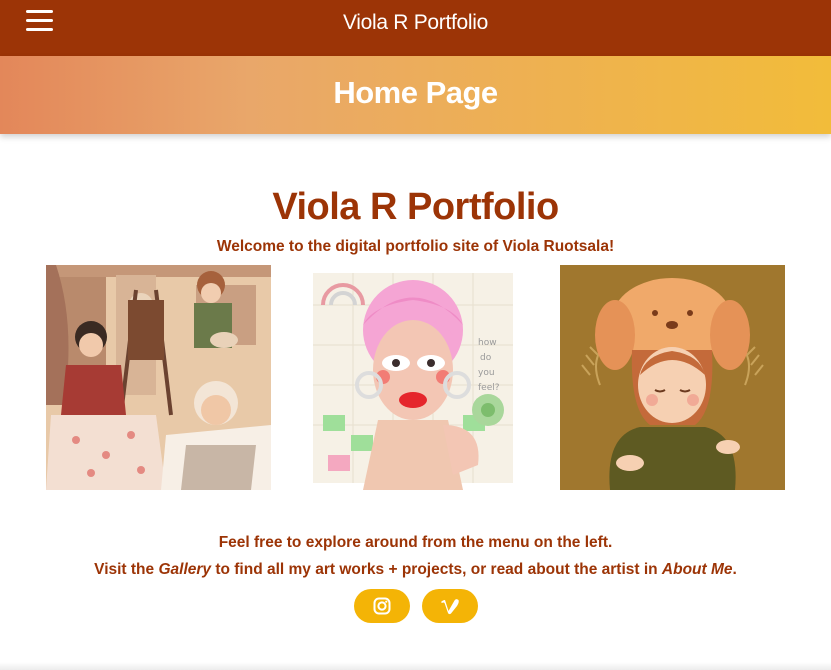  Describe the element at coordinates (697, 569) in the screenshot. I see `about-me-link: About Me` at that location.